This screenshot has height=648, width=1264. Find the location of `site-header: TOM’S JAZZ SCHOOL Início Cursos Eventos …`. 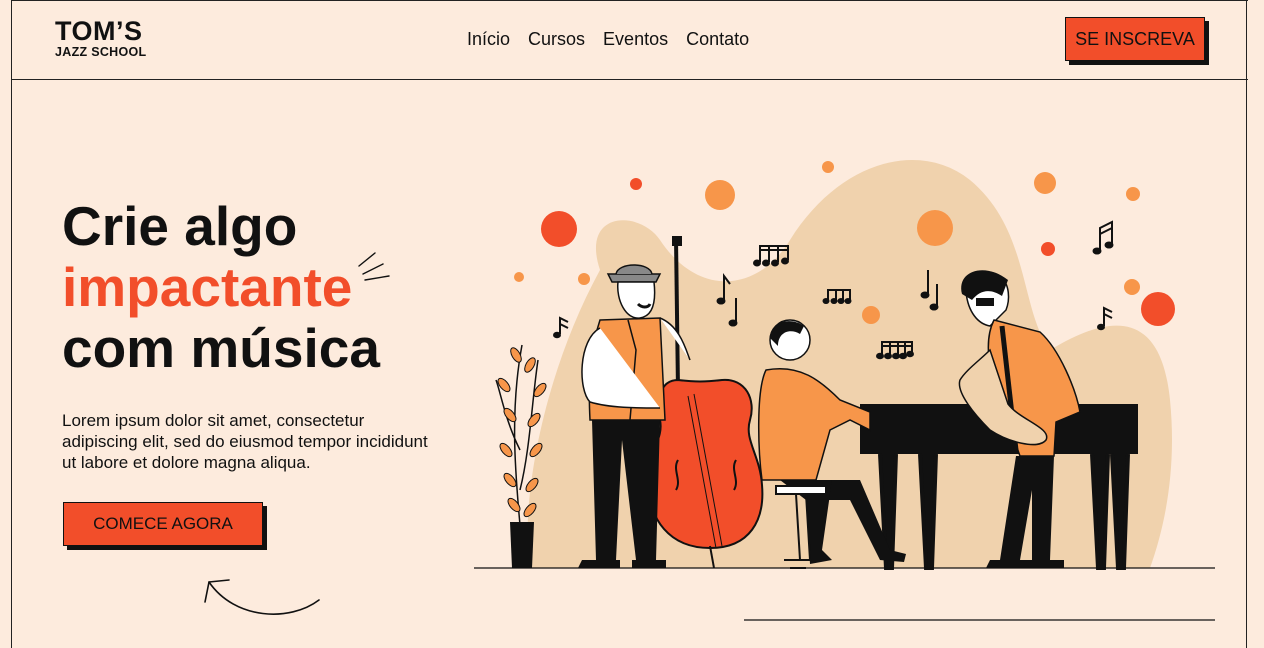

site-header: TOM’S JAZZ SCHOOL Início Cursos Eventos … is located at coordinates (629, 40).